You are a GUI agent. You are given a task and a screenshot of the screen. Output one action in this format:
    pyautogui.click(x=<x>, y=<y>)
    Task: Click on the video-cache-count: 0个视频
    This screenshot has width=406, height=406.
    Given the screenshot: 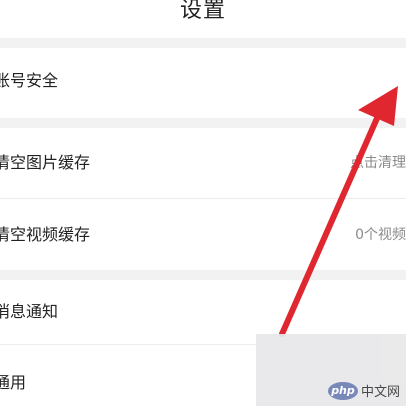 What is the action you would take?
    pyautogui.click(x=380, y=235)
    